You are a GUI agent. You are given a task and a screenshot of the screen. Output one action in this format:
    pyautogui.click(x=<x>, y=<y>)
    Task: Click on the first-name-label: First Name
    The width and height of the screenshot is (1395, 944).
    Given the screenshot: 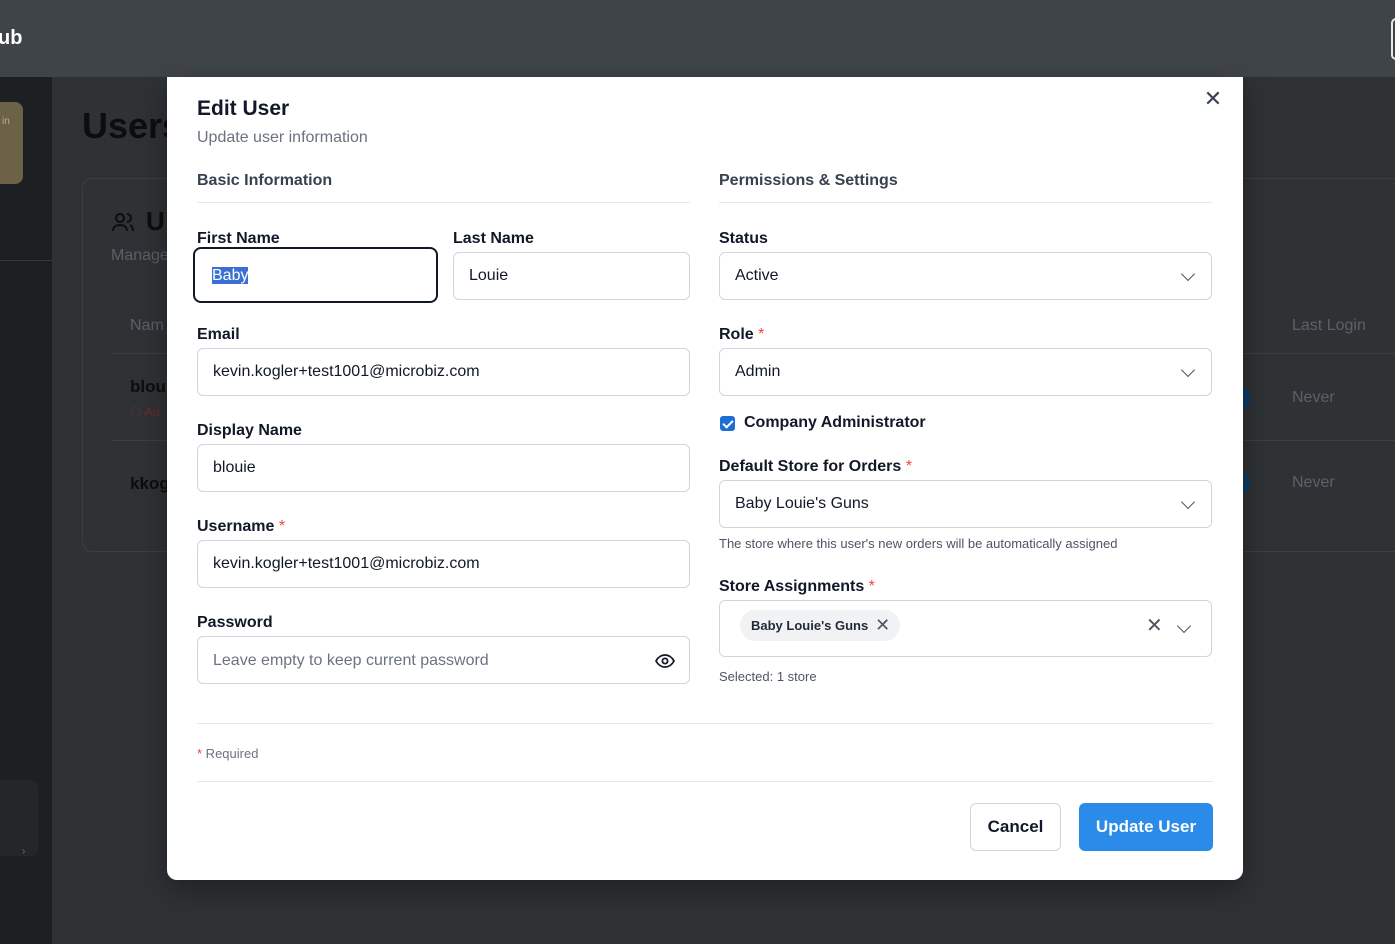 What is the action you would take?
    pyautogui.click(x=238, y=238)
    